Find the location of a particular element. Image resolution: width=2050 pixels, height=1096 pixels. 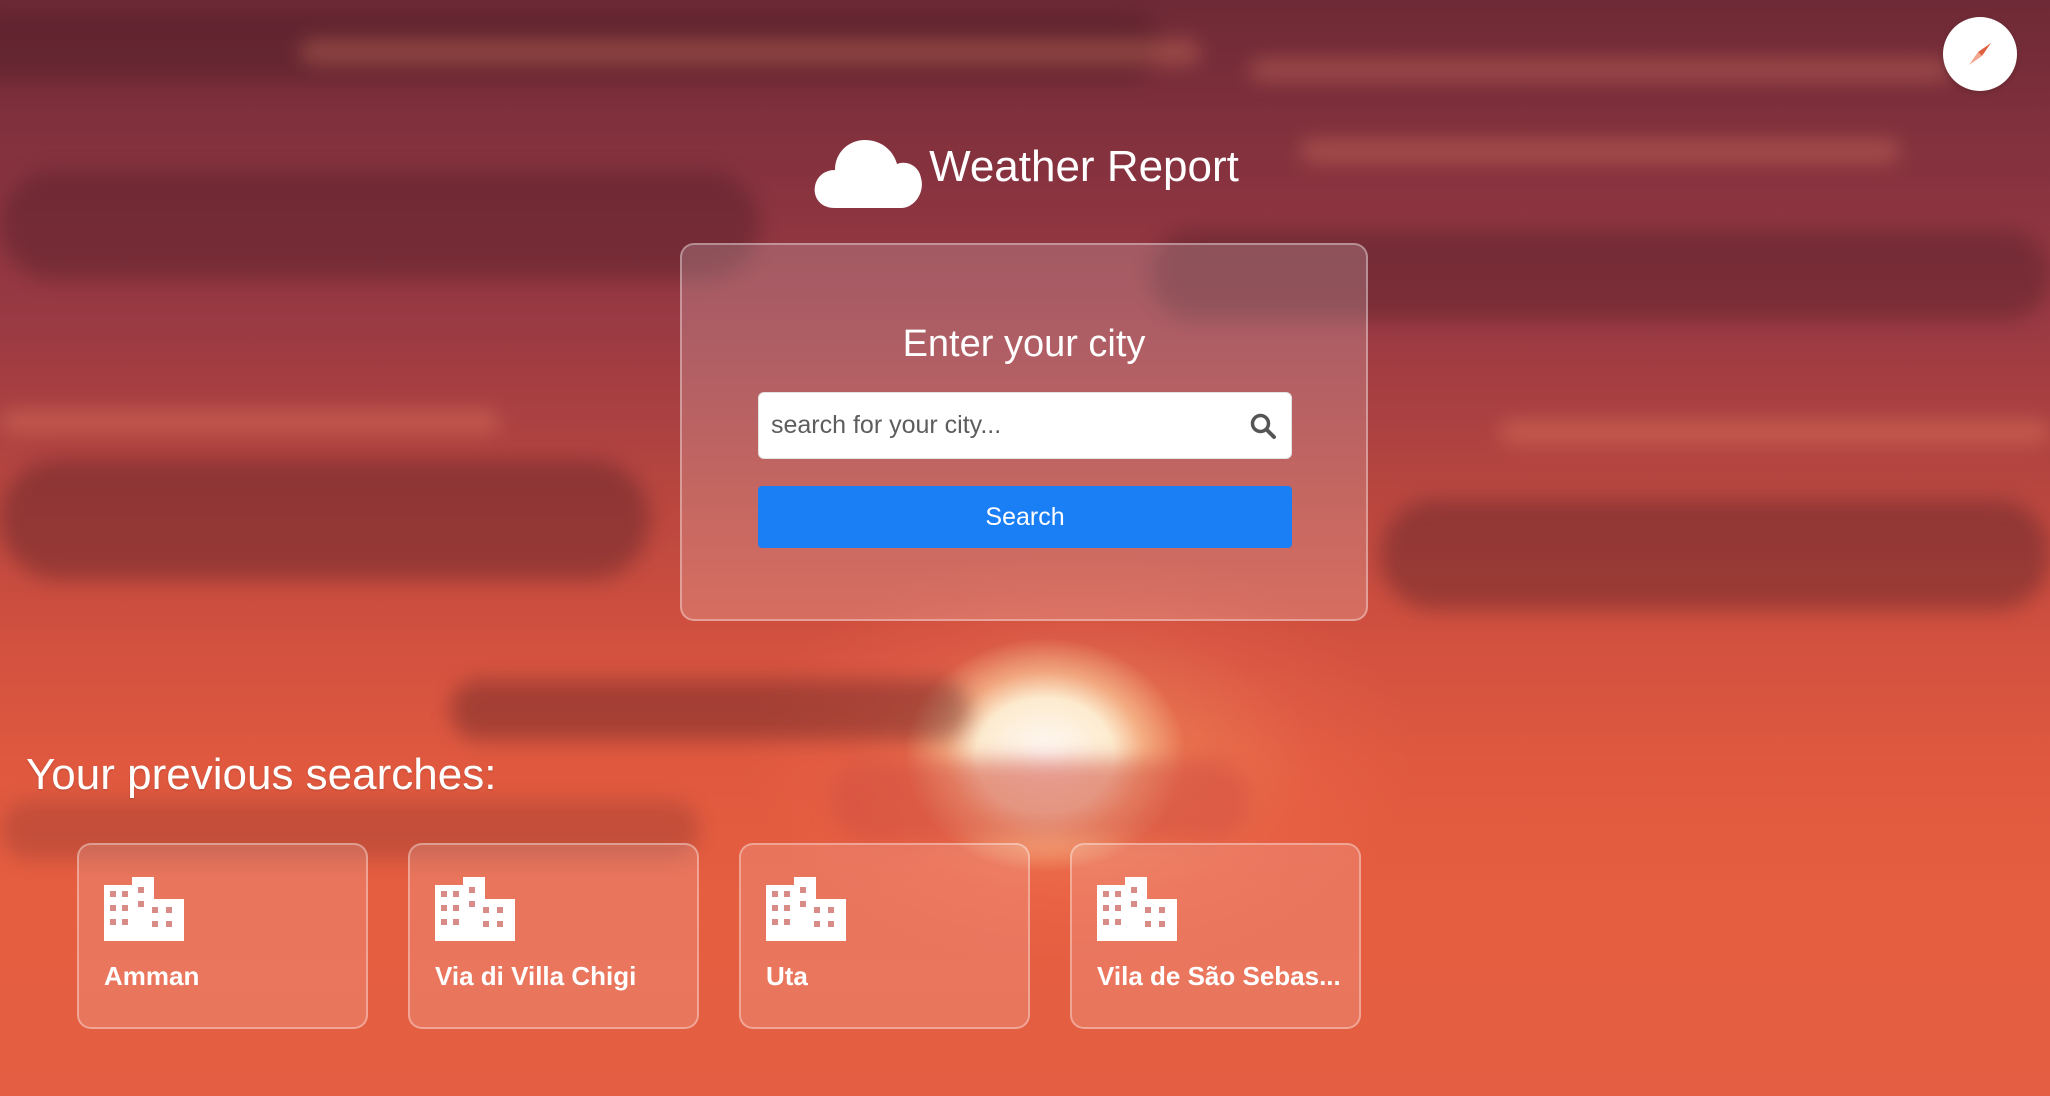

cloud-icon is located at coordinates (868, 174).